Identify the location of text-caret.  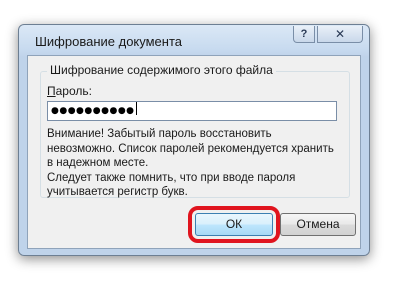
(136, 108).